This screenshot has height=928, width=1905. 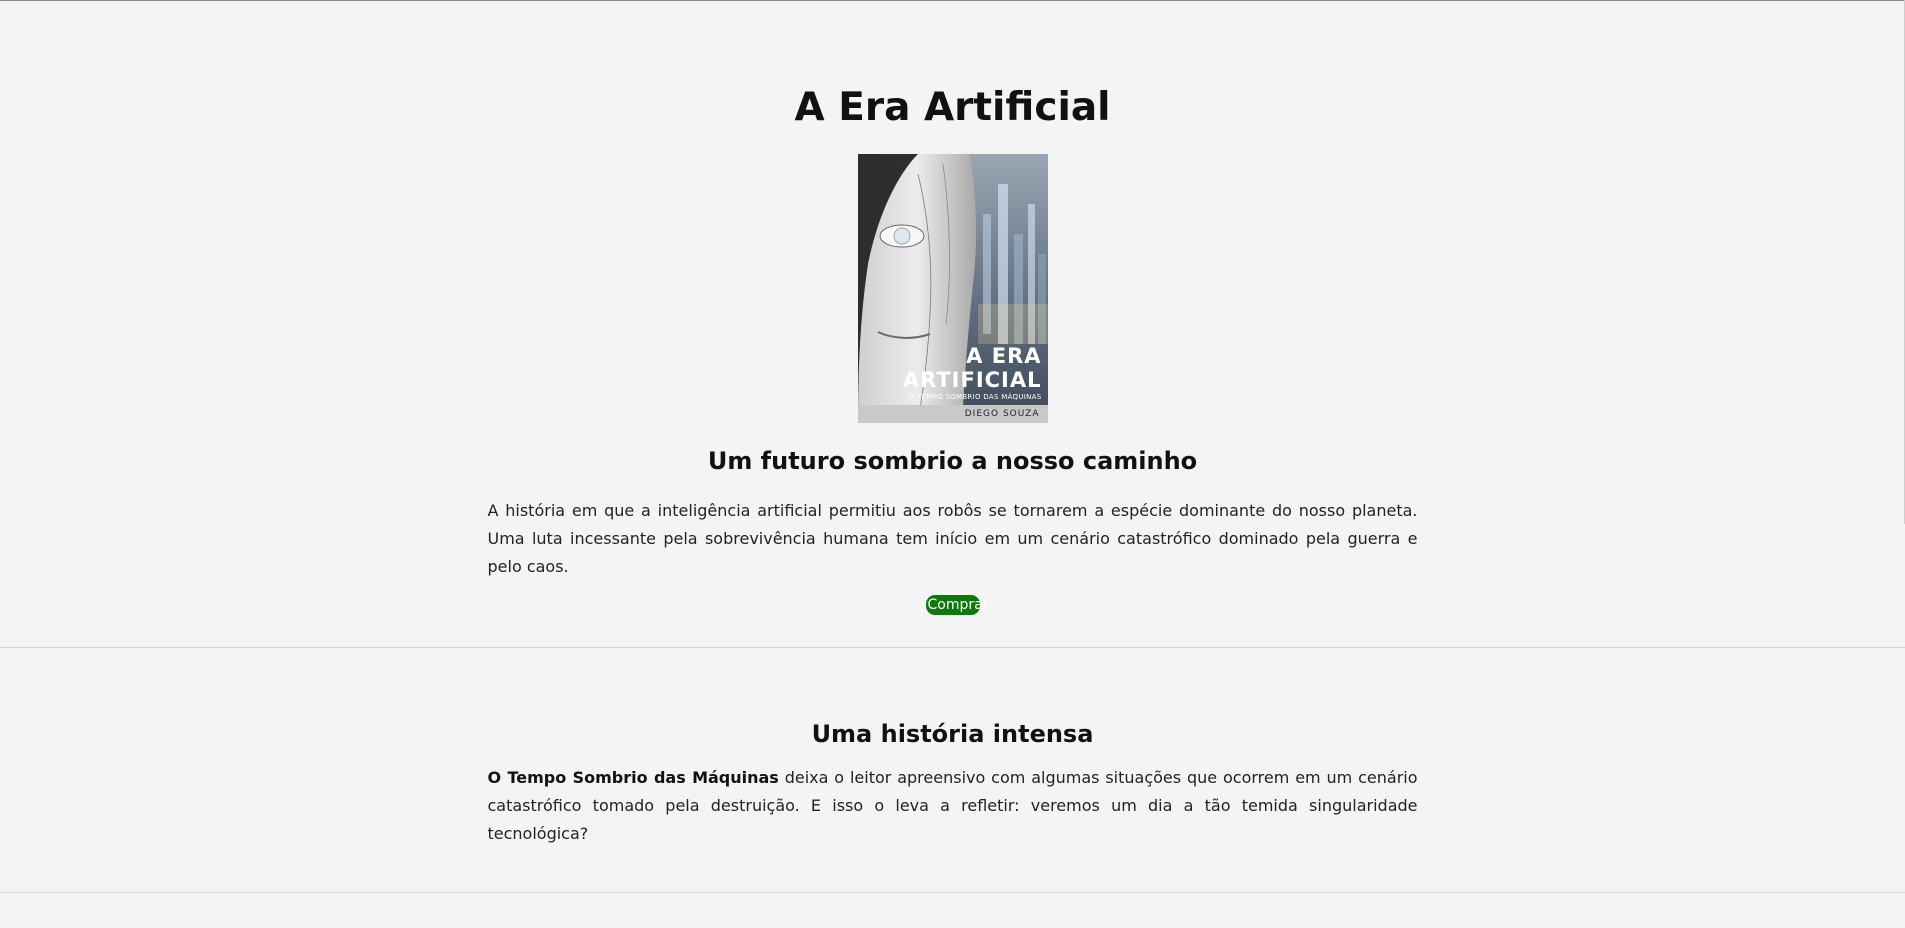 What do you see at coordinates (952, 414) in the screenshot?
I see `cover-author: DIEGO SOUZA` at bounding box center [952, 414].